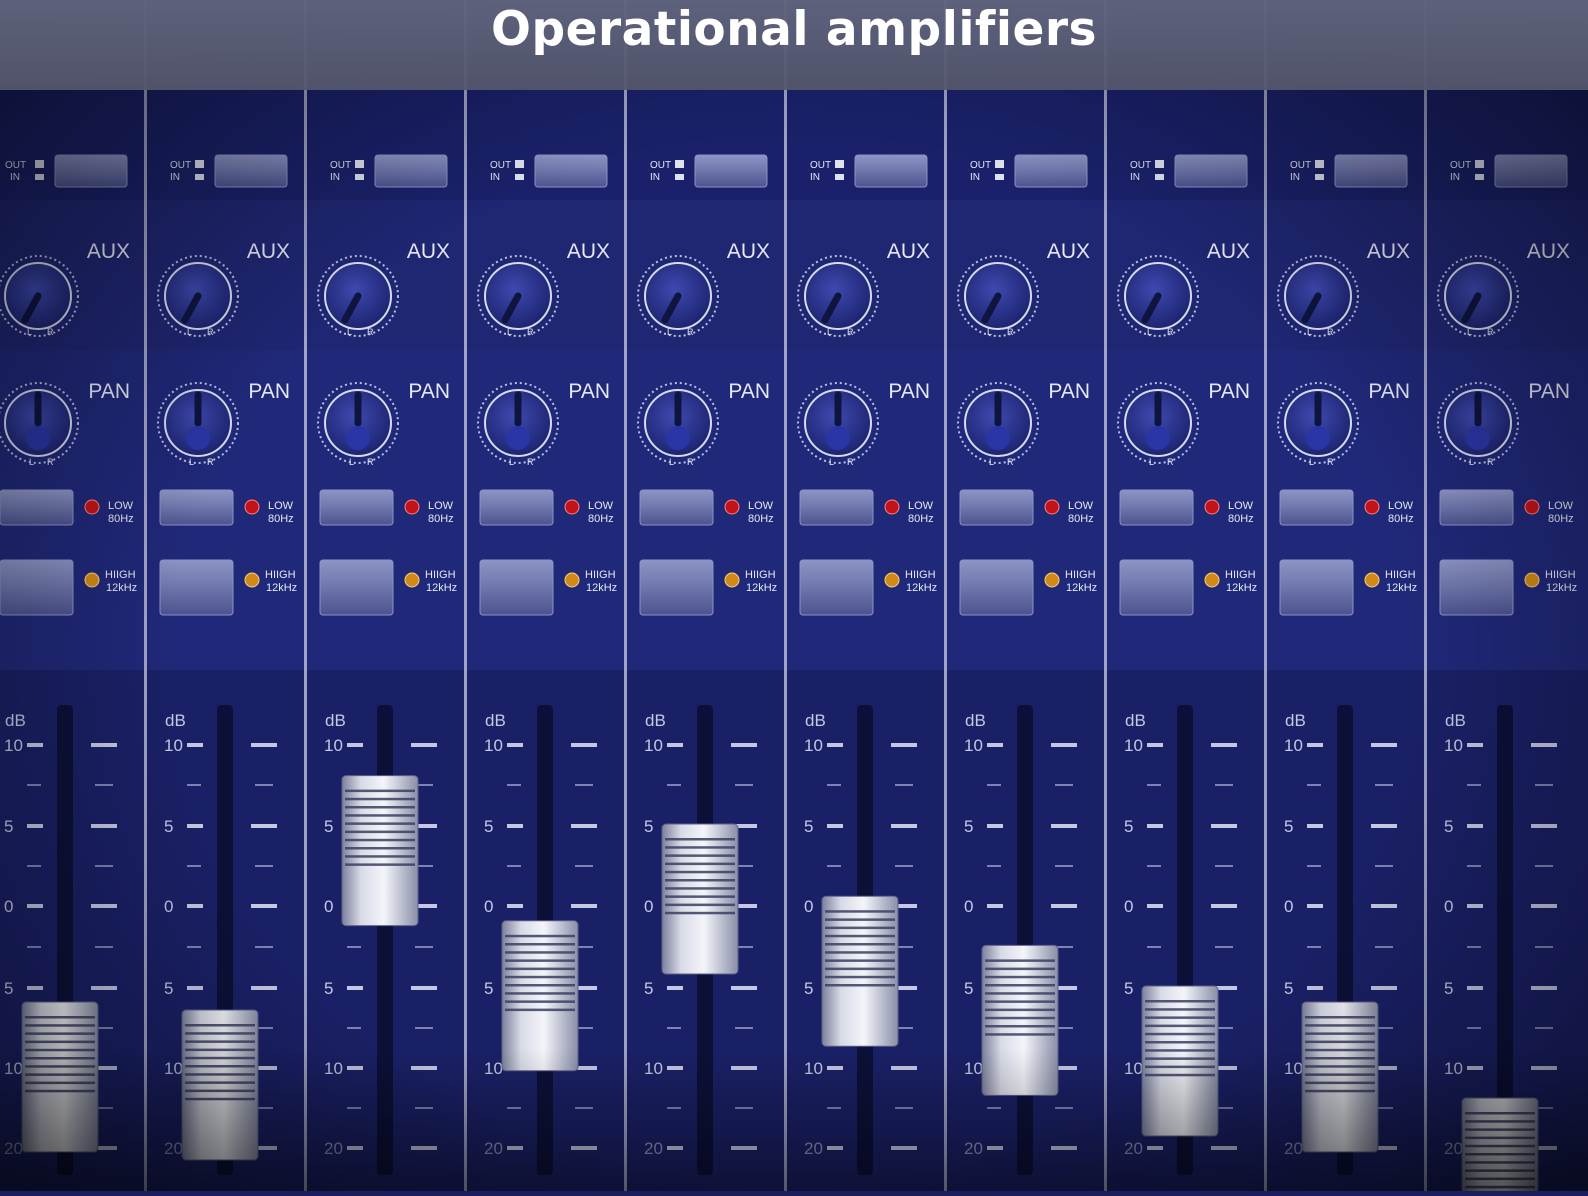  Describe the element at coordinates (572, 580) in the screenshot. I see `high-led` at that location.